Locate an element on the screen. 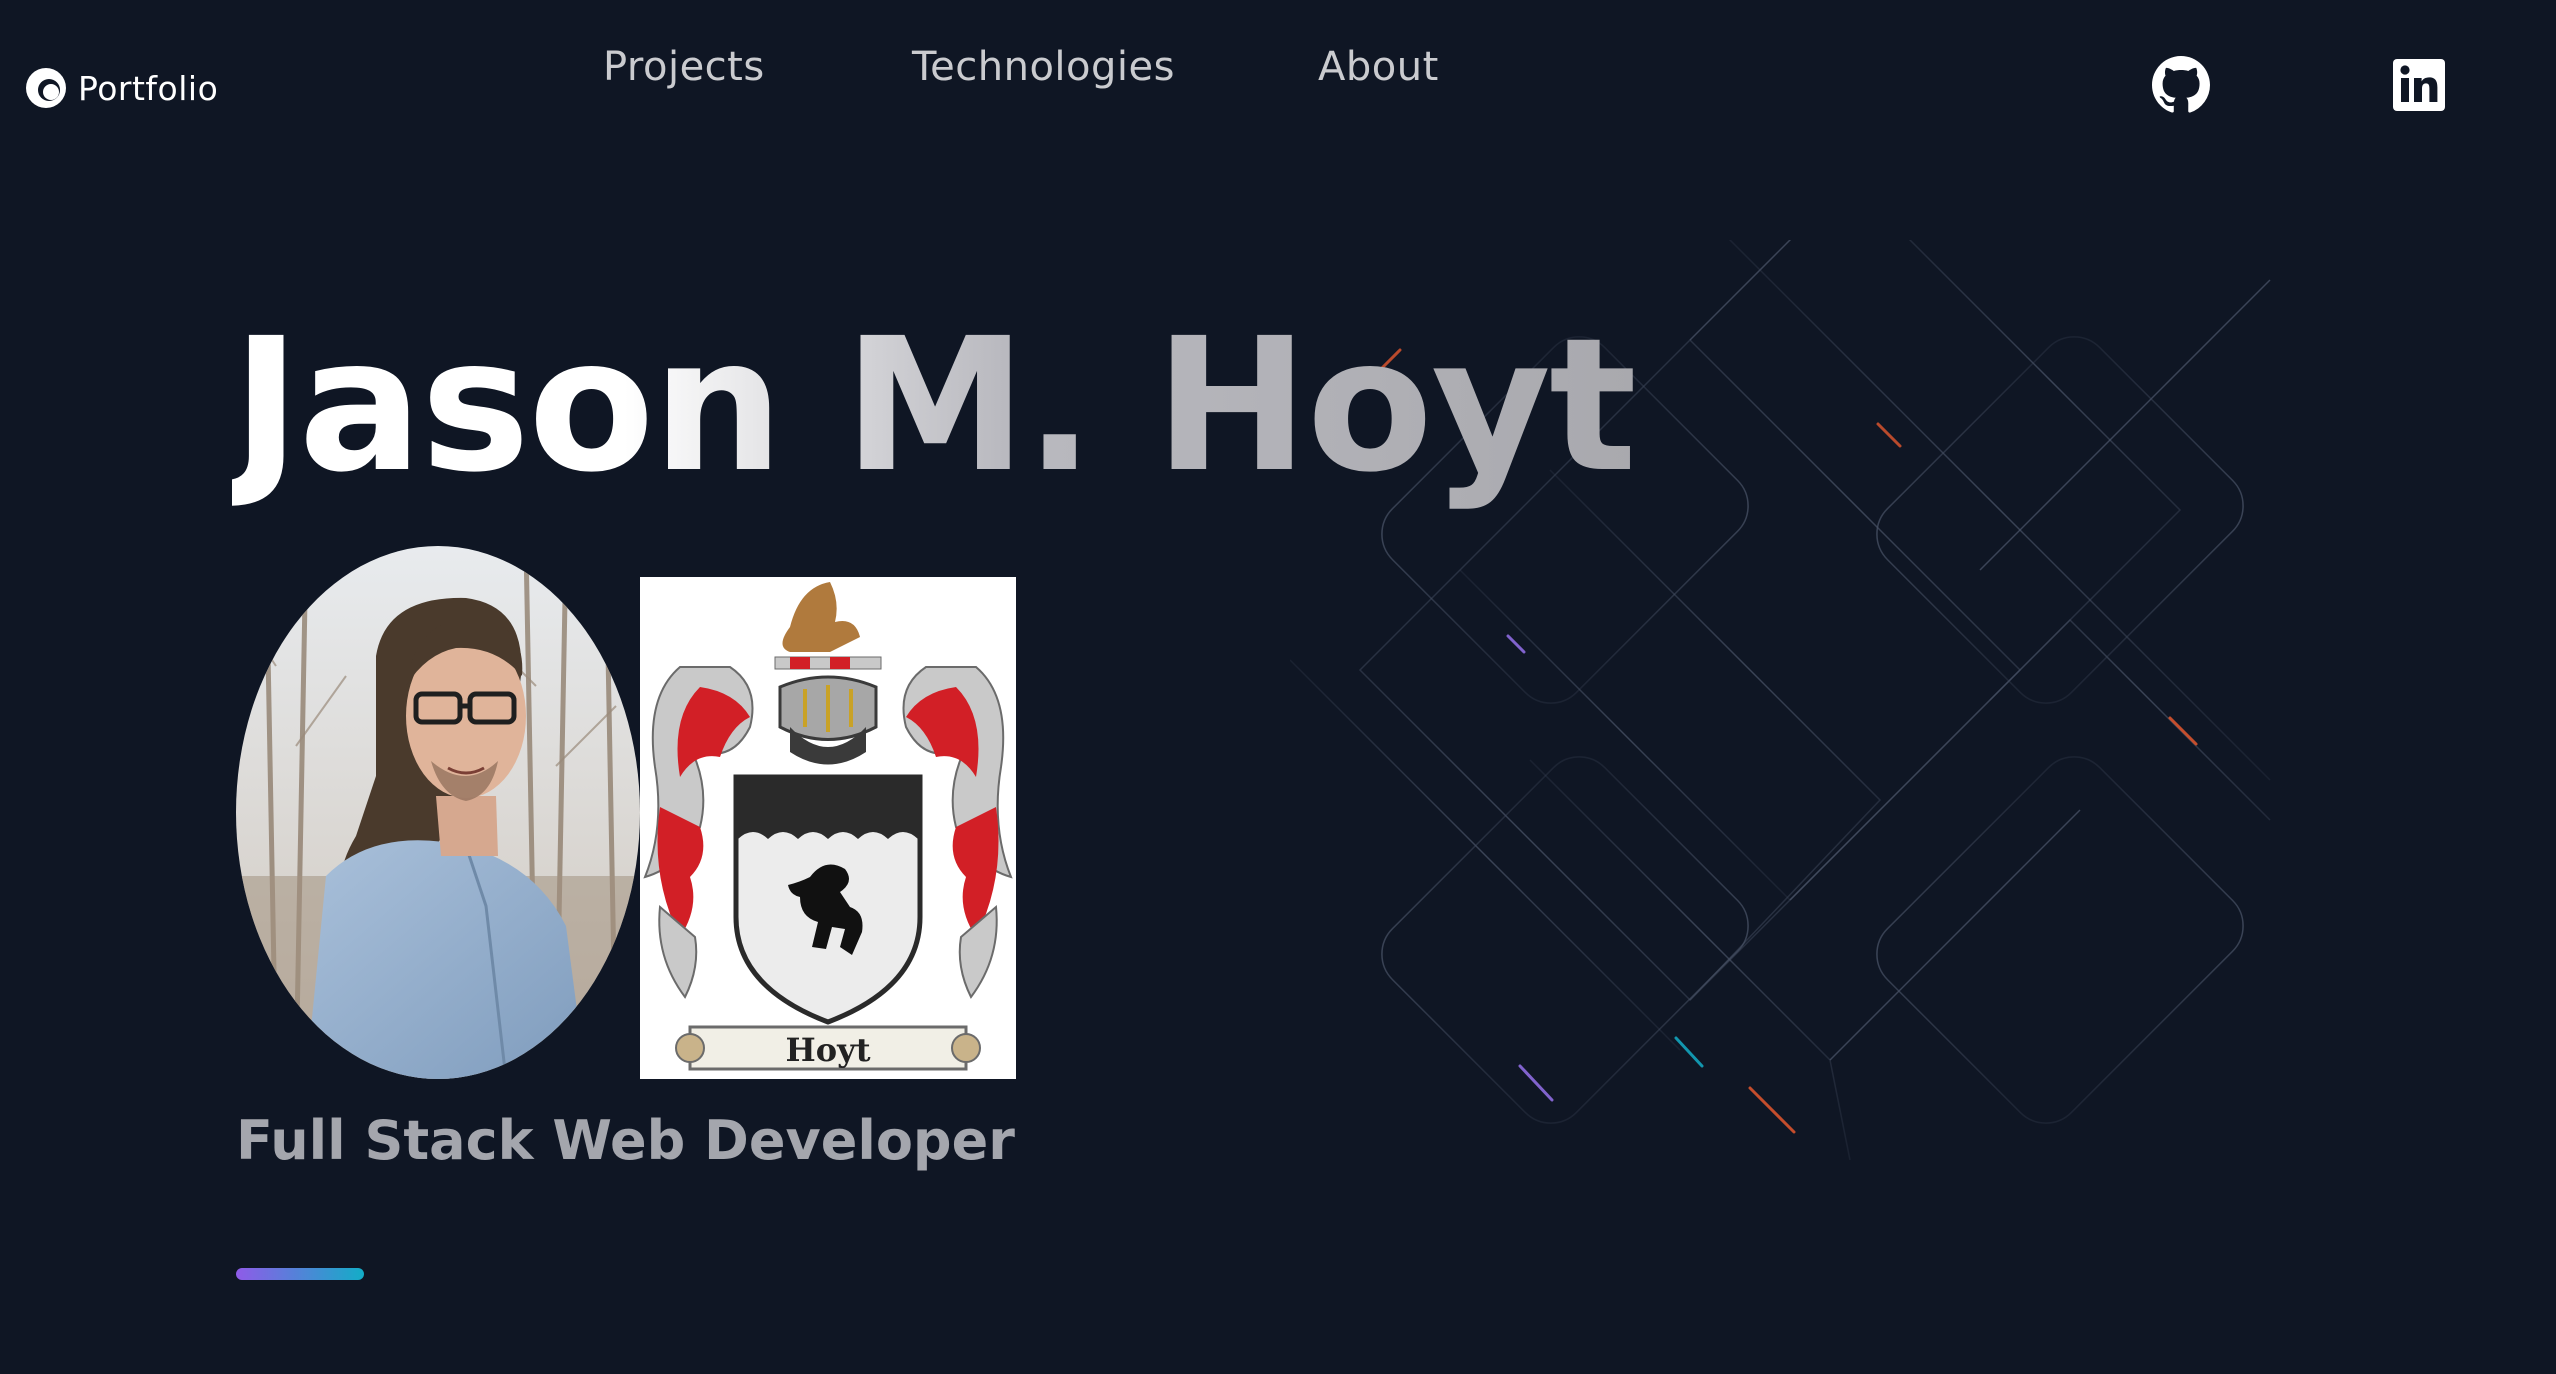 The width and height of the screenshot is (2556, 1374). portfolio-logo-link: Portfolio is located at coordinates (121, 88).